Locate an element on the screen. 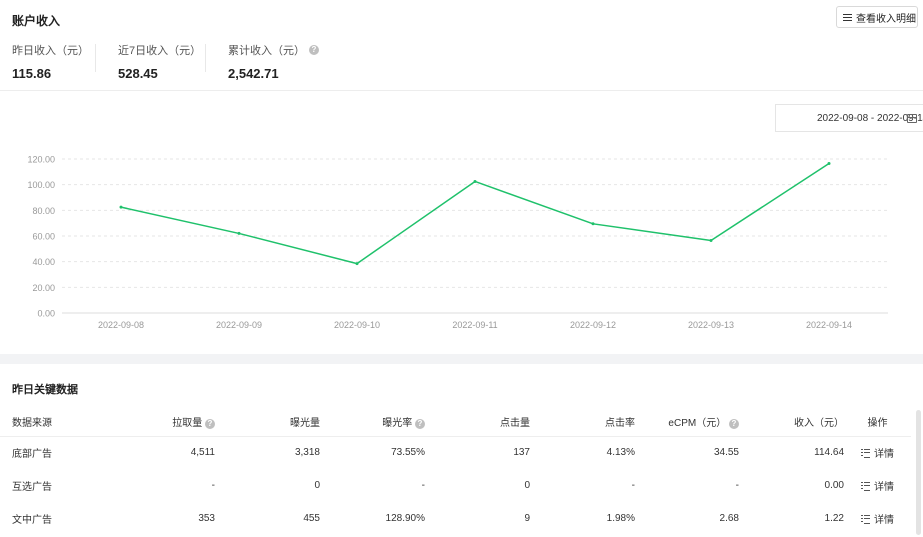 The height and width of the screenshot is (537, 923). cell-exposure: 455 is located at coordinates (311, 518).